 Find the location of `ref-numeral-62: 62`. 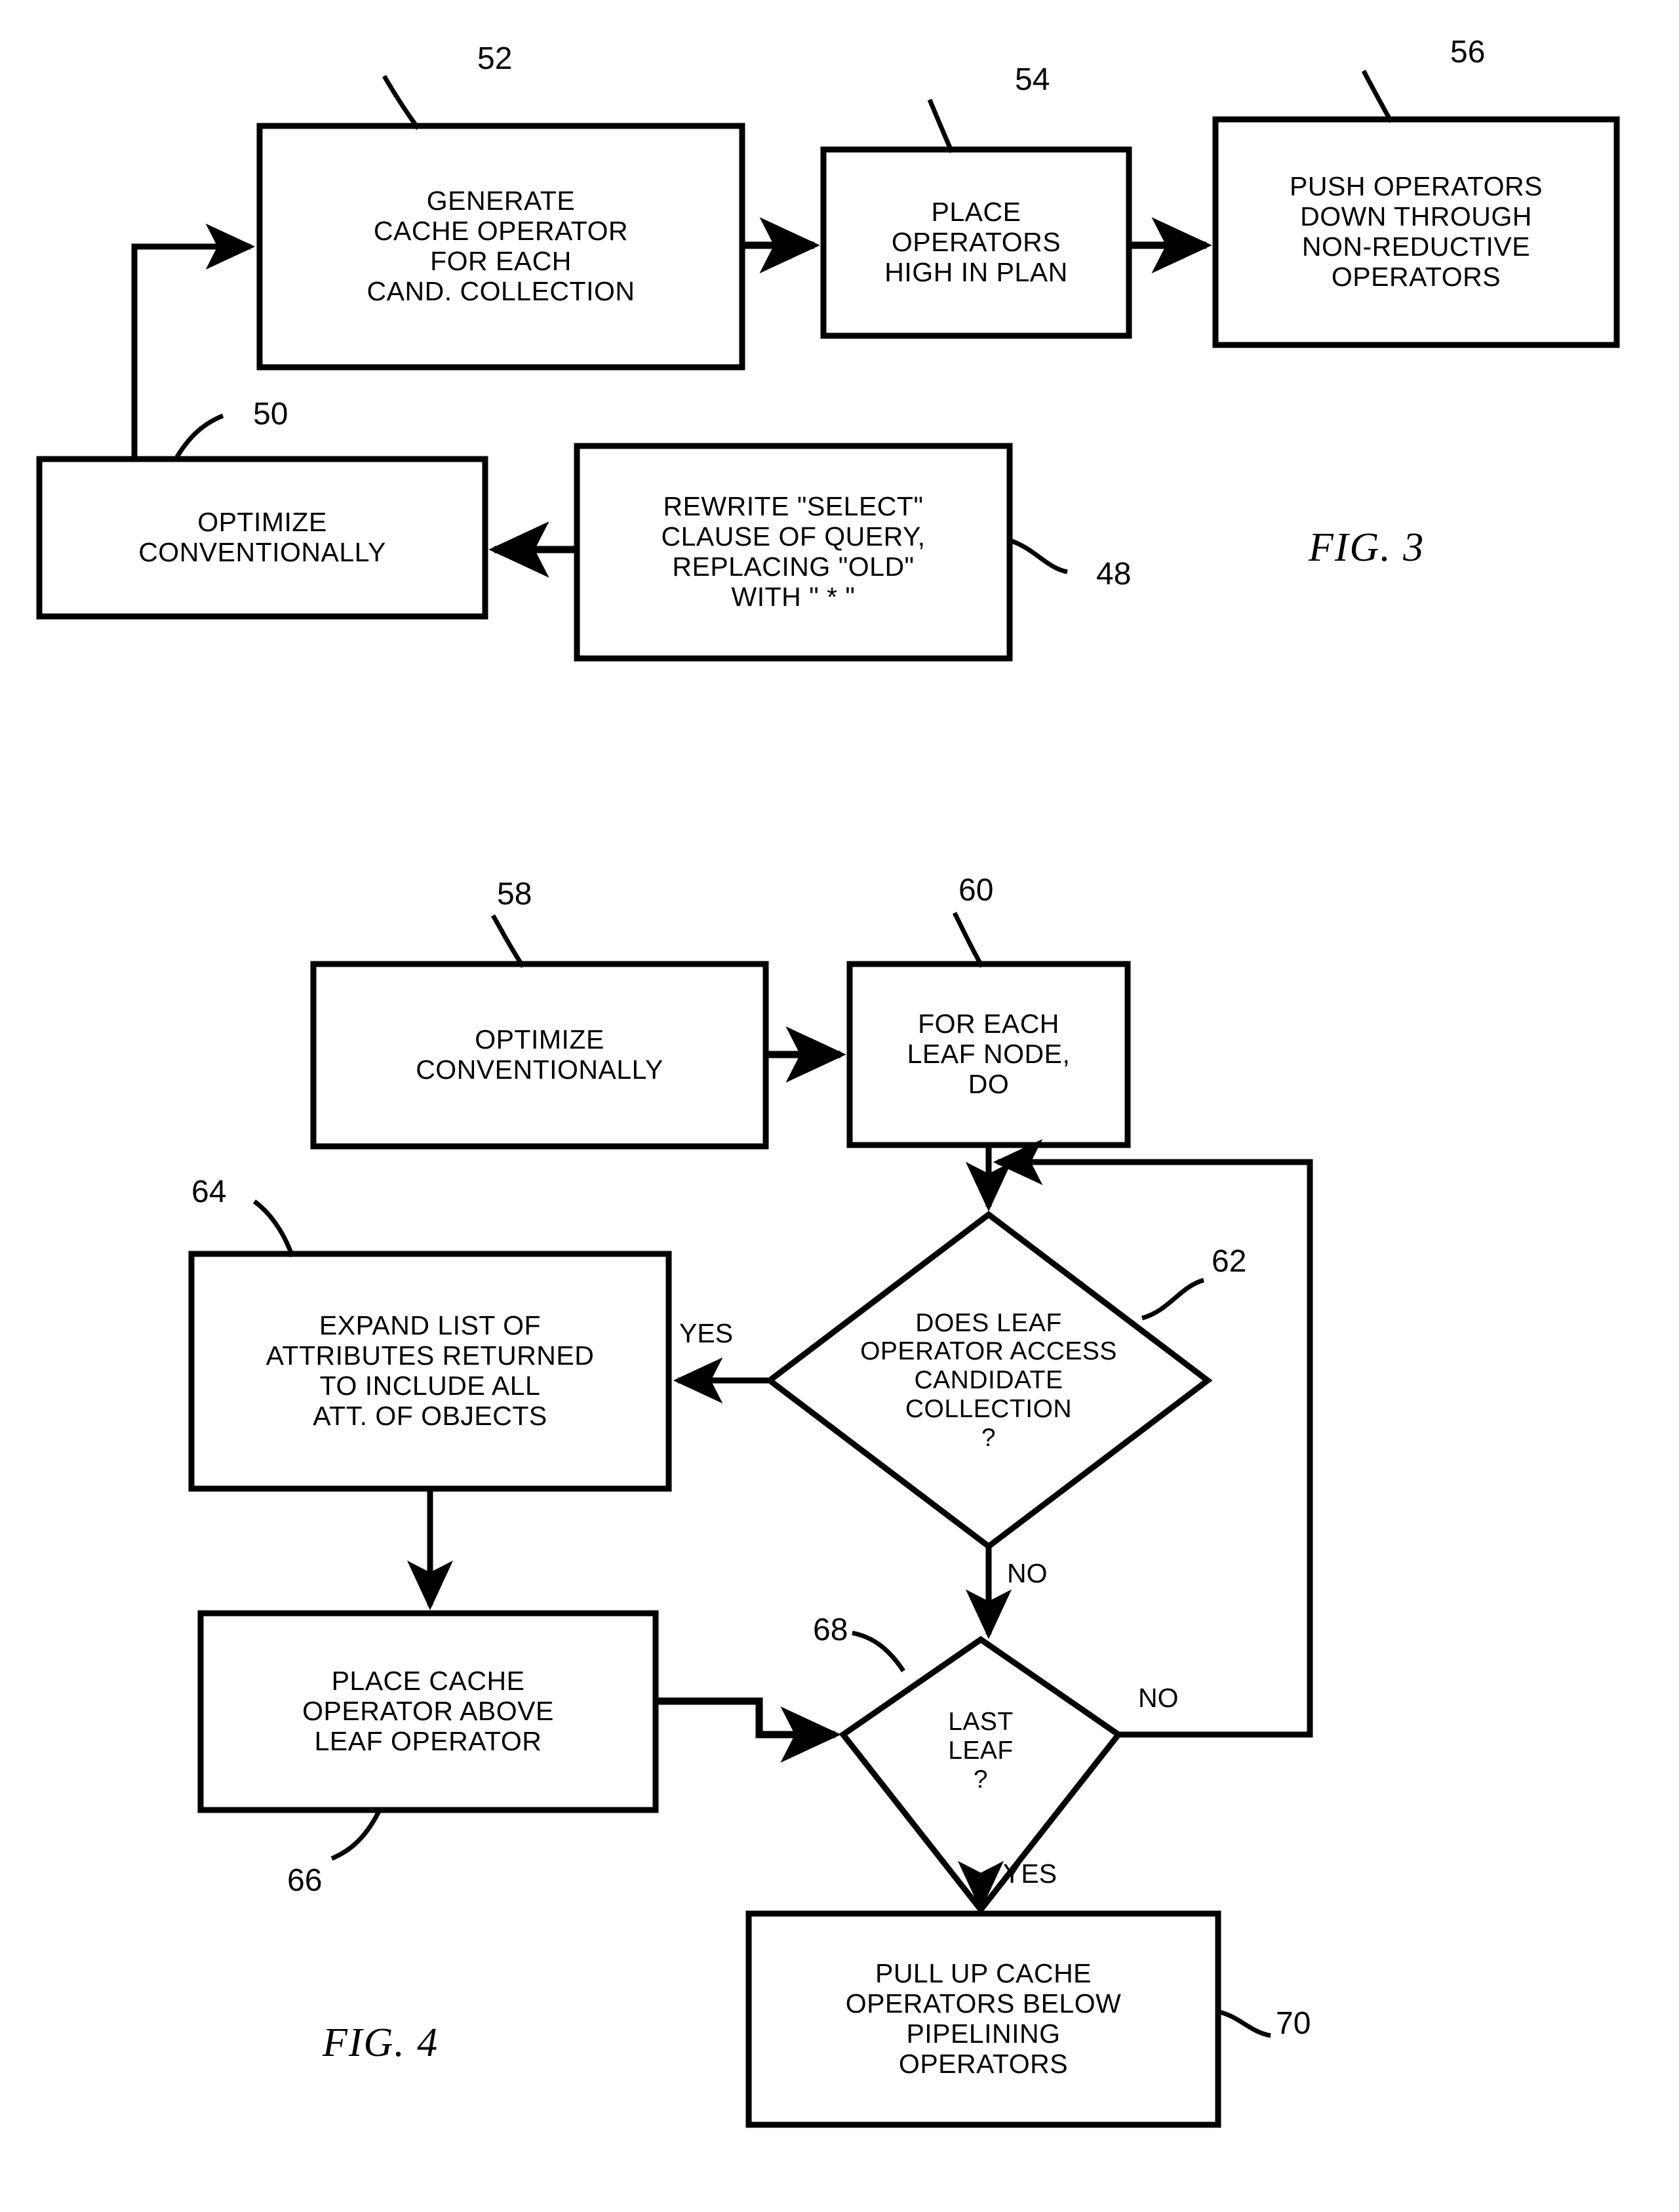

ref-numeral-62: 62 is located at coordinates (1229, 1261).